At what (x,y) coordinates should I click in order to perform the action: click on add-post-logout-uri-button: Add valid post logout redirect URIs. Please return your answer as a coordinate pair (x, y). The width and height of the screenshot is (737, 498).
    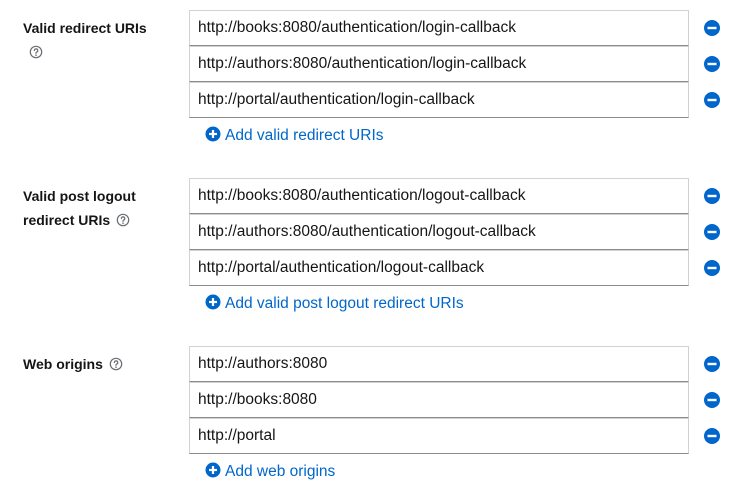
    Looking at the image, I should click on (334, 304).